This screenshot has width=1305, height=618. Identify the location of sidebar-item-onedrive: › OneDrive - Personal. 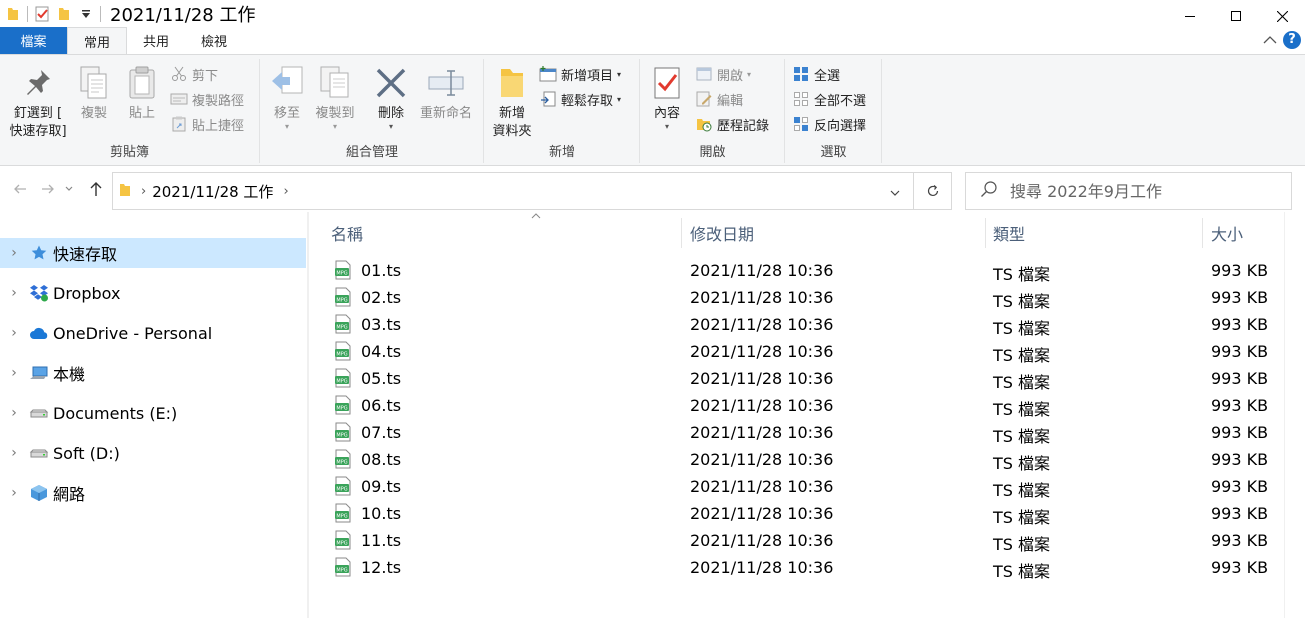
(153, 333).